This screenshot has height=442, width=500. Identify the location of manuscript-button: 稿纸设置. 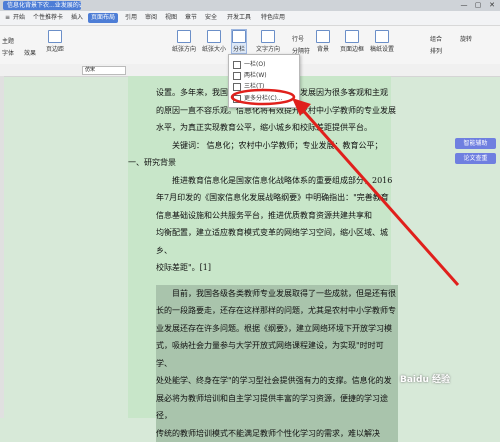
(382, 41).